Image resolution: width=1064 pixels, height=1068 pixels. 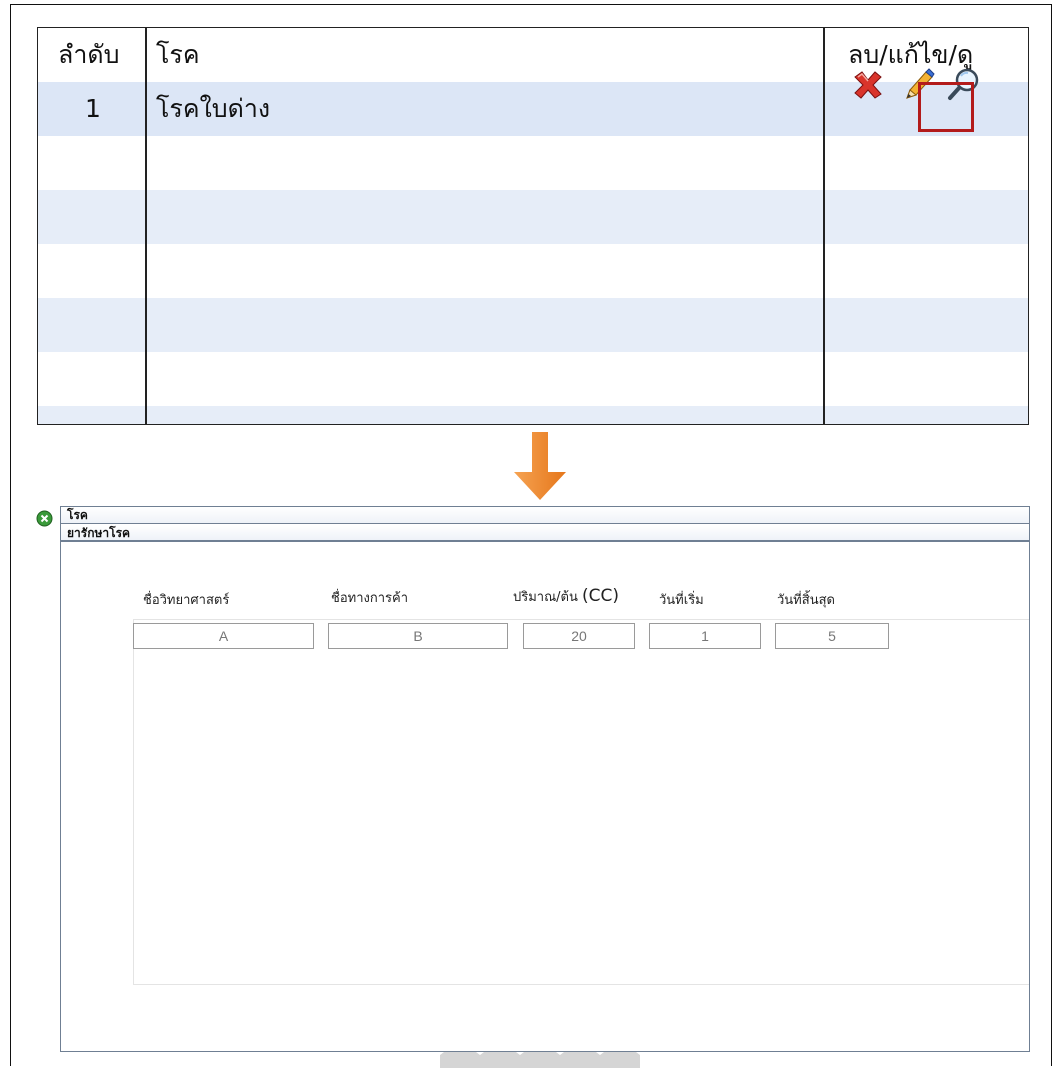 I want to click on view-highlight-box, so click(x=946, y=107).